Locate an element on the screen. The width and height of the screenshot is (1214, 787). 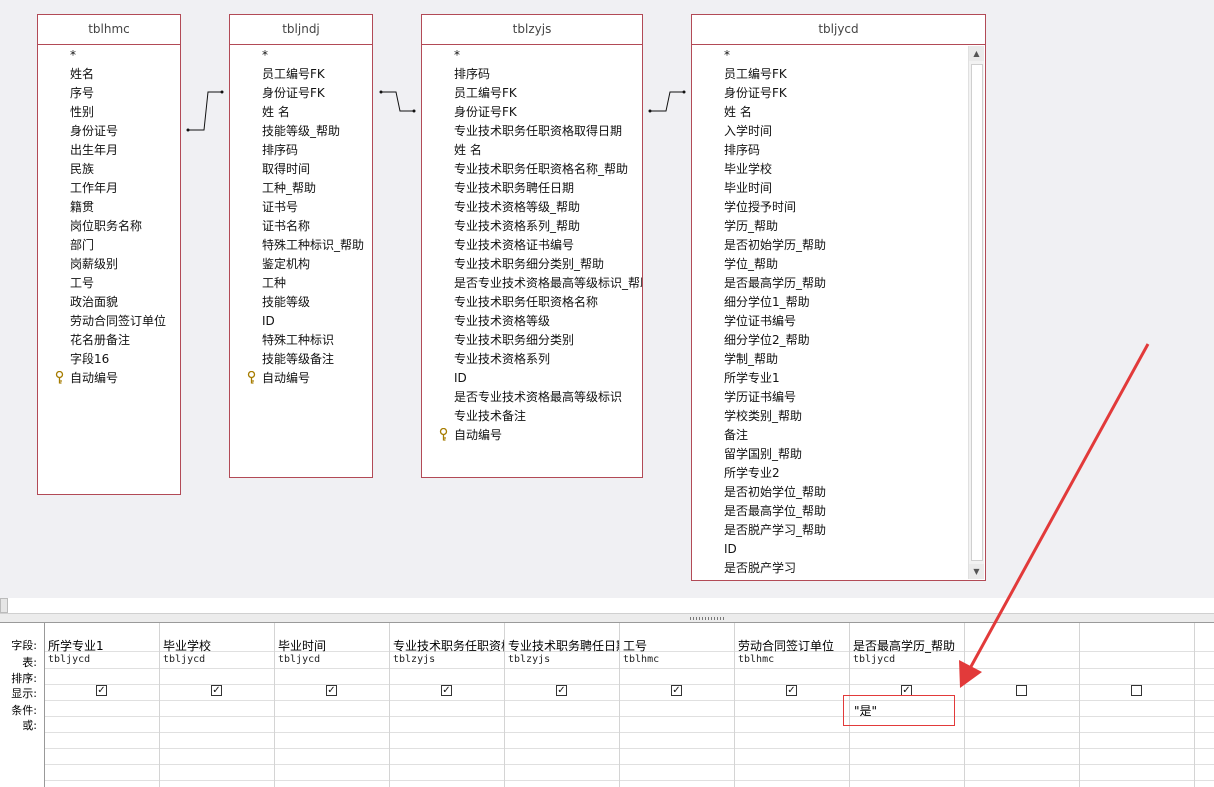
field-item: 是否专业技术资格最高等级标识_帮助 is located at coordinates (532, 283).